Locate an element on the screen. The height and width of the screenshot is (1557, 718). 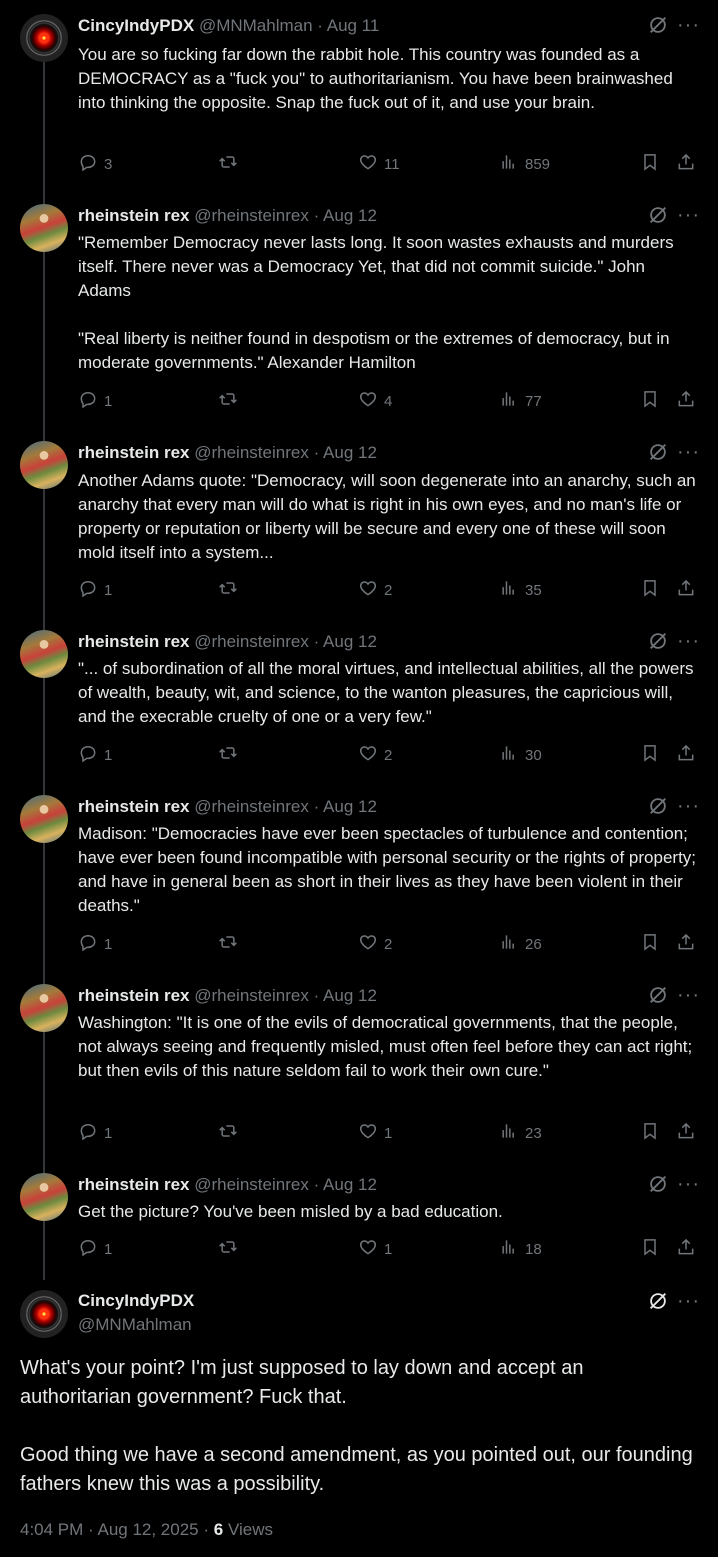
views-button: 23 is located at coordinates (520, 1133).